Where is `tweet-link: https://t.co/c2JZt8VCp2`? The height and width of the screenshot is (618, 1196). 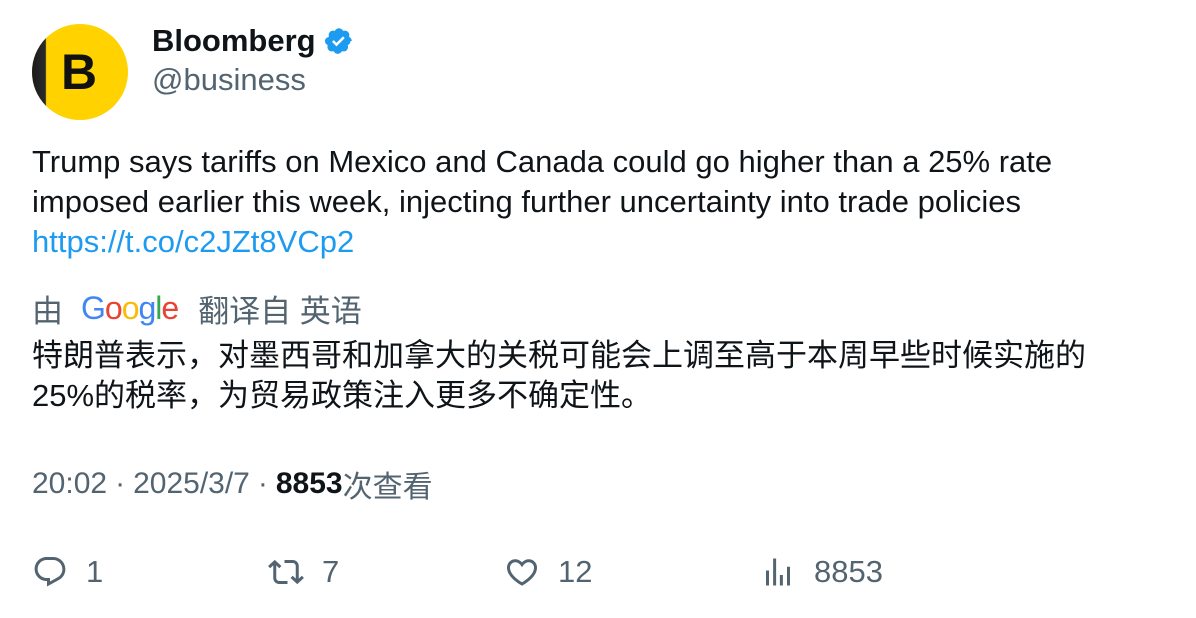 tweet-link: https://t.co/c2JZt8VCp2 is located at coordinates (193, 241).